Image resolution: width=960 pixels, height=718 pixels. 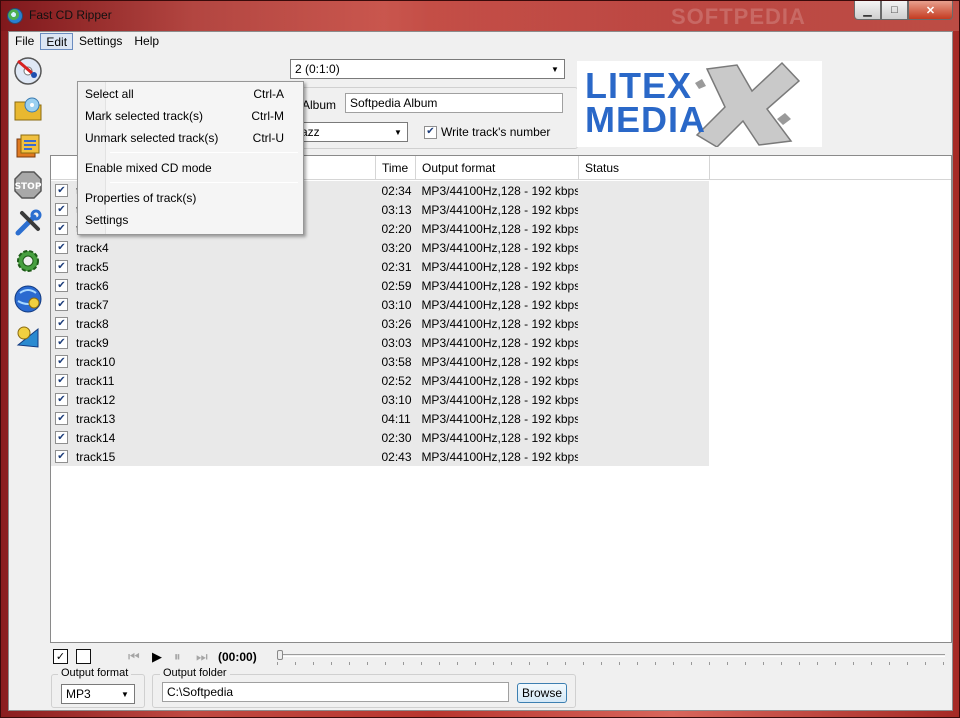 What do you see at coordinates (92, 266) in the screenshot?
I see `track-name: track5` at bounding box center [92, 266].